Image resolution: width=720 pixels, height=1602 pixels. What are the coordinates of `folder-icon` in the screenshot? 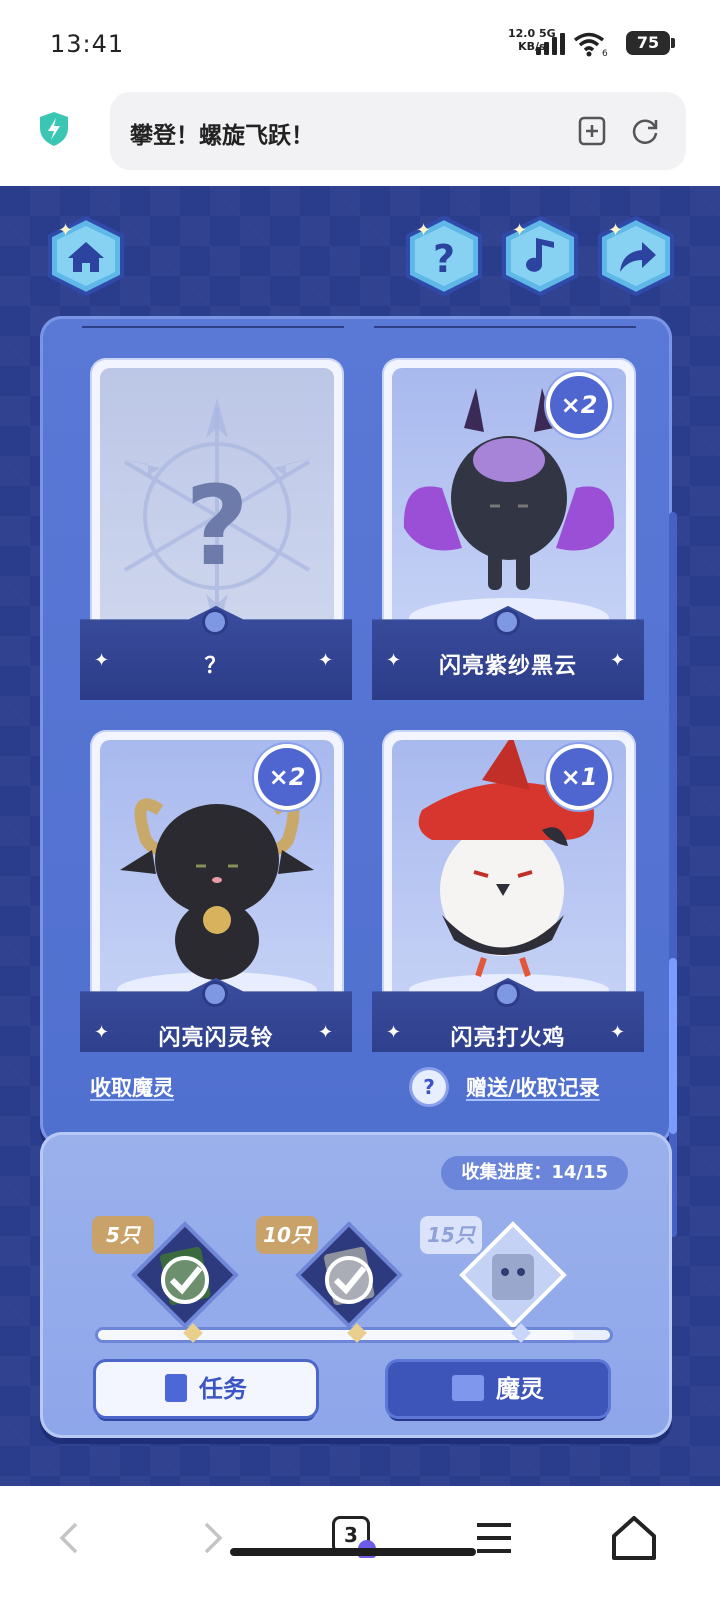 It's located at (468, 1388).